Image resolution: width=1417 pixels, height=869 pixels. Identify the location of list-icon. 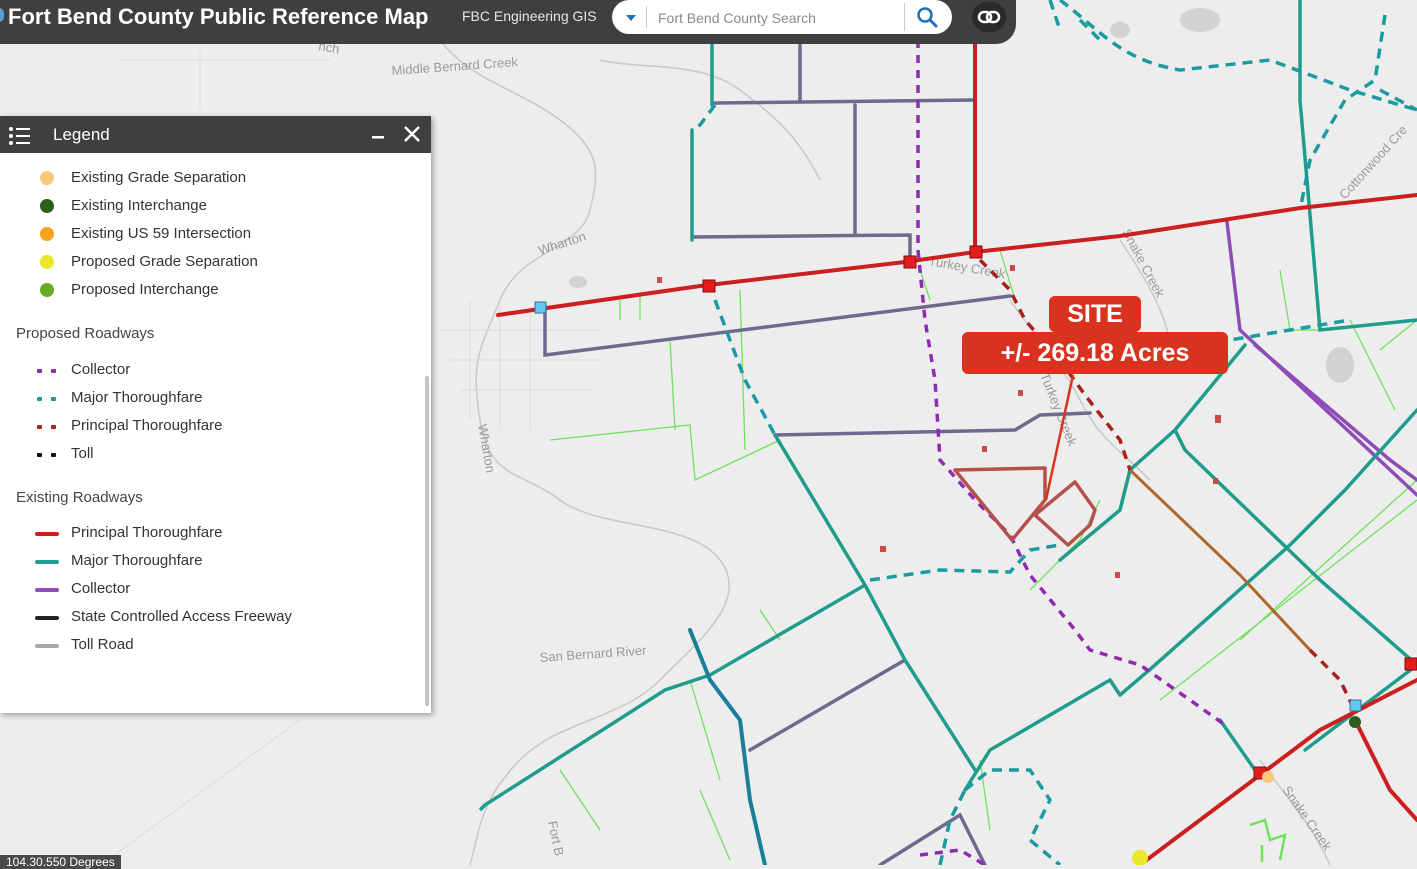
(19, 136).